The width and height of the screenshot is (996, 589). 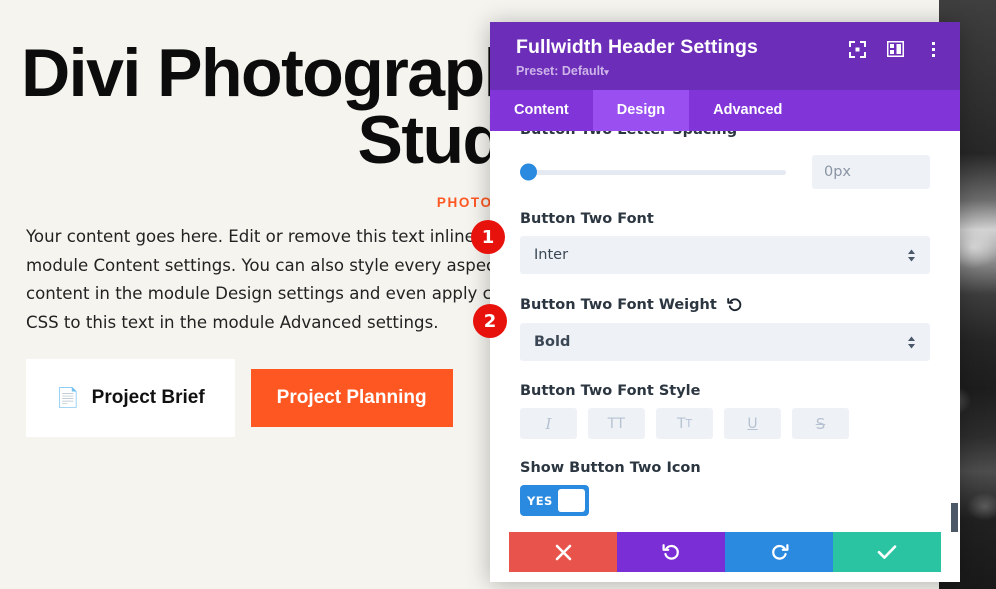 I want to click on save-button, so click(x=887, y=552).